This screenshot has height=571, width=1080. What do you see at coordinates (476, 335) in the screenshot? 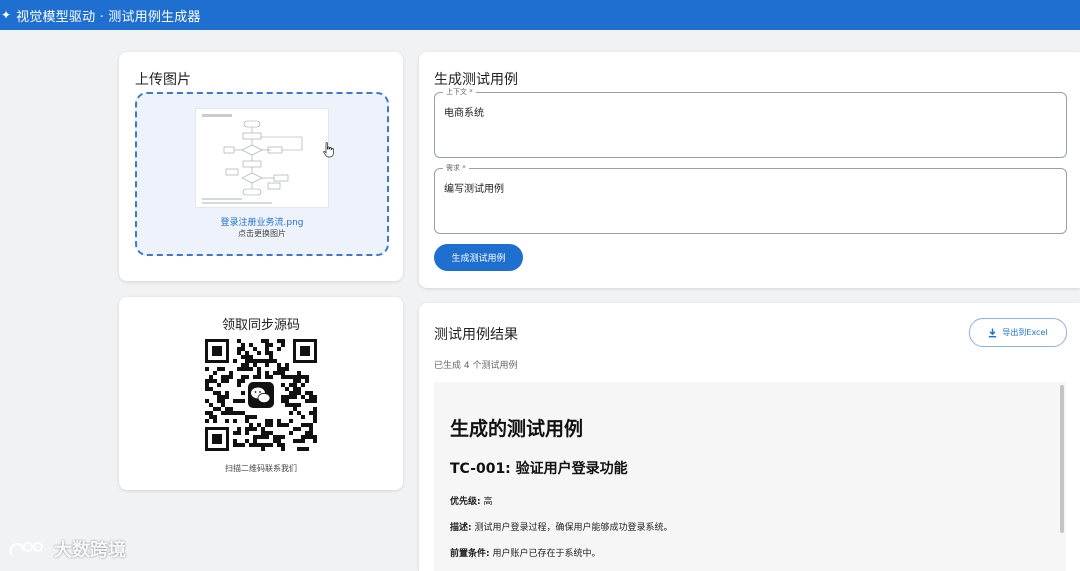
I see `results-title: 测试用例结果` at bounding box center [476, 335].